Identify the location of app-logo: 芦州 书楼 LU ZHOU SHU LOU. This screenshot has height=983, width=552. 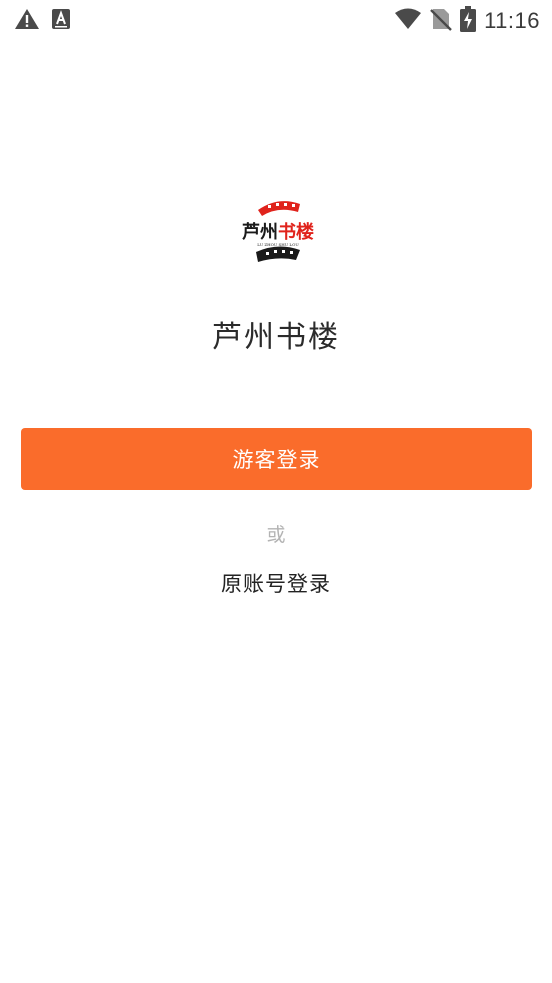
(278, 231).